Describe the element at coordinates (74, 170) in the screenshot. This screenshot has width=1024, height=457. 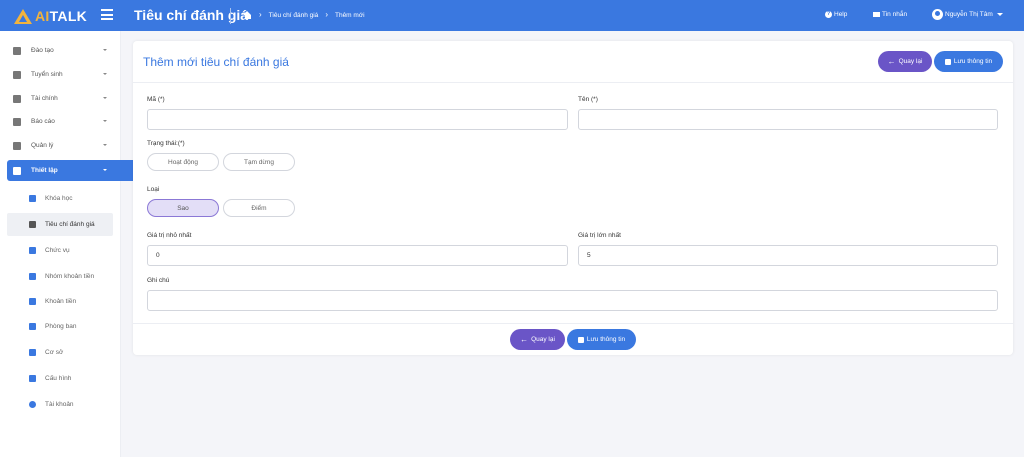
I see `sidebar-item-thiet-lap: Thiết lập` at that location.